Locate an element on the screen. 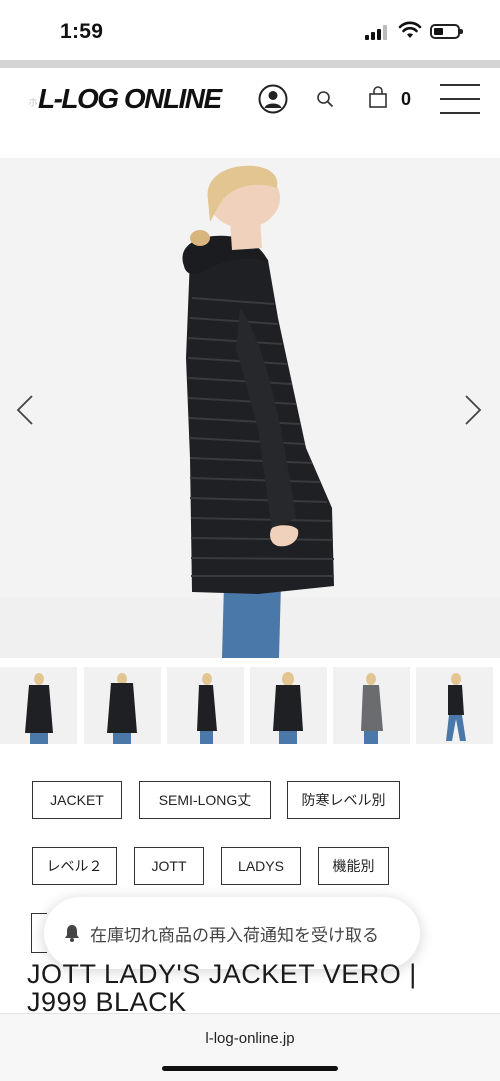 The width and height of the screenshot is (500, 1081). site-header: ホ L-LOG ONLINE 0 is located at coordinates (250, 113).